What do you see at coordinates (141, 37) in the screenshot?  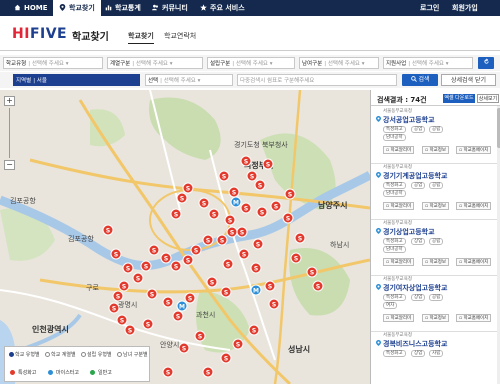 I see `tab-school-search: 학교찾기` at bounding box center [141, 37].